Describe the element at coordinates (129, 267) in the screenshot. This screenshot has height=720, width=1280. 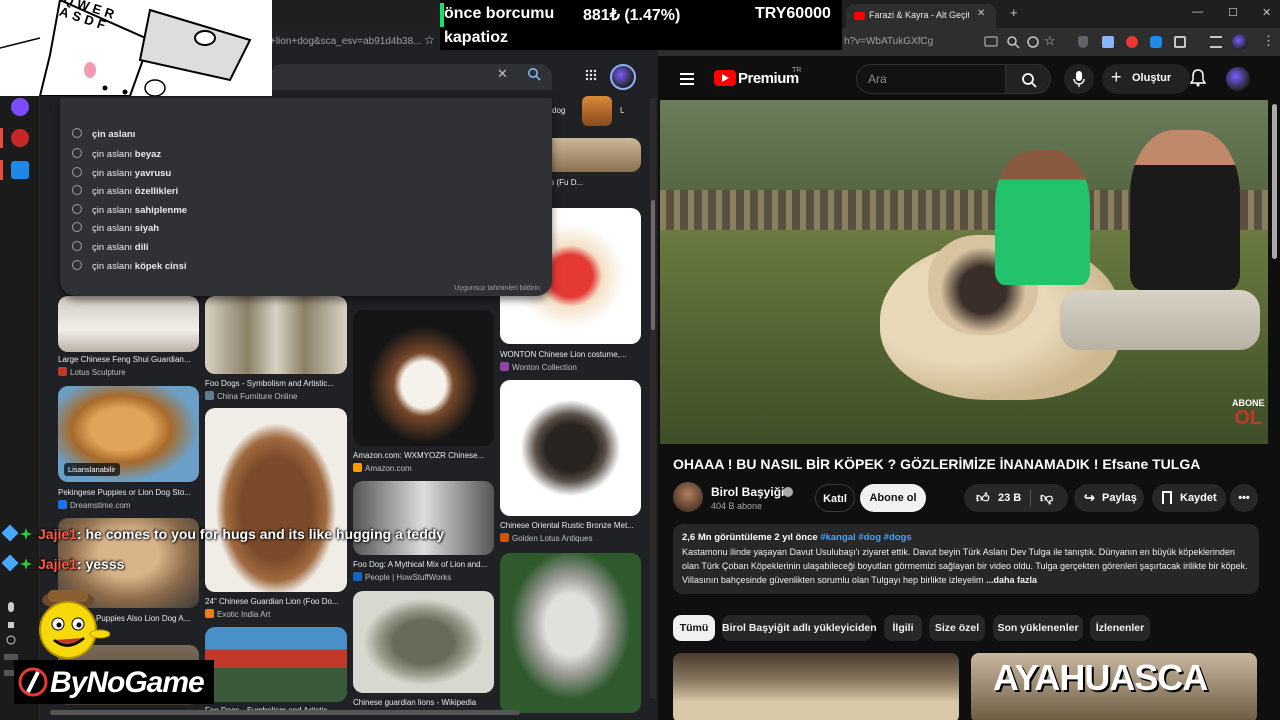
I see `suggestion-item: çin aslanı köpek cinsi` at that location.